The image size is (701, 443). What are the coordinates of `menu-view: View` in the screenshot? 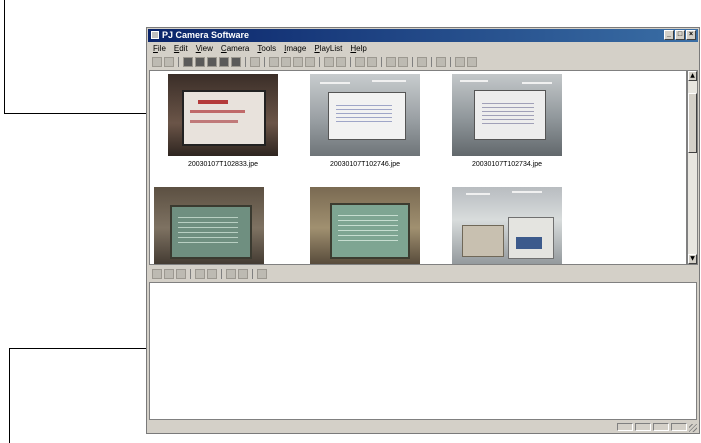 It's located at (204, 48).